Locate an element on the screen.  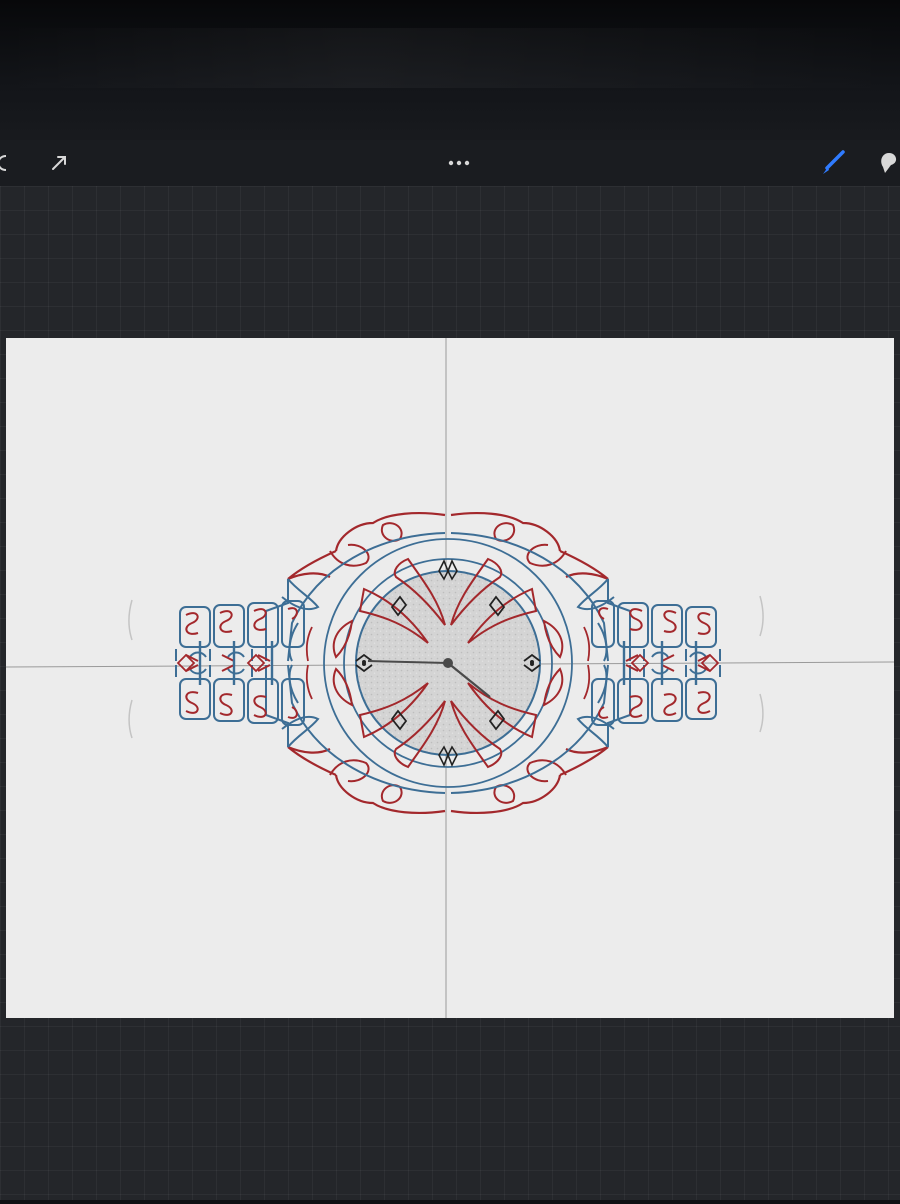
hand-pivot is located at coordinates (448, 663).